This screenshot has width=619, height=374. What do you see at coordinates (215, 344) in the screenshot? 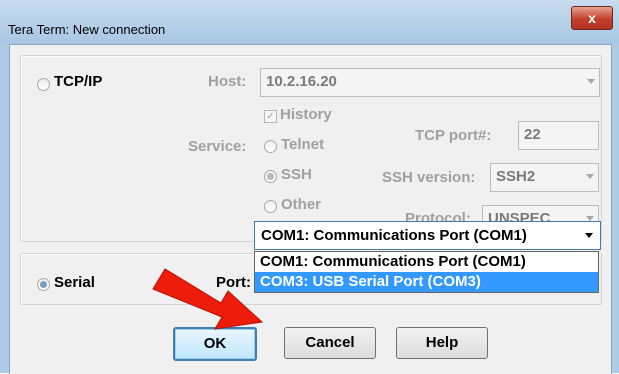
I see `ok-button: OK` at bounding box center [215, 344].